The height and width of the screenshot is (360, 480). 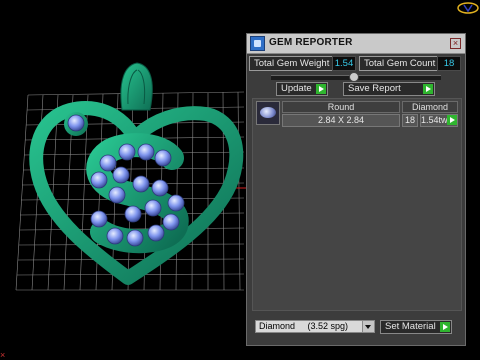 I want to click on round-diamond-icon, so click(x=268, y=113).